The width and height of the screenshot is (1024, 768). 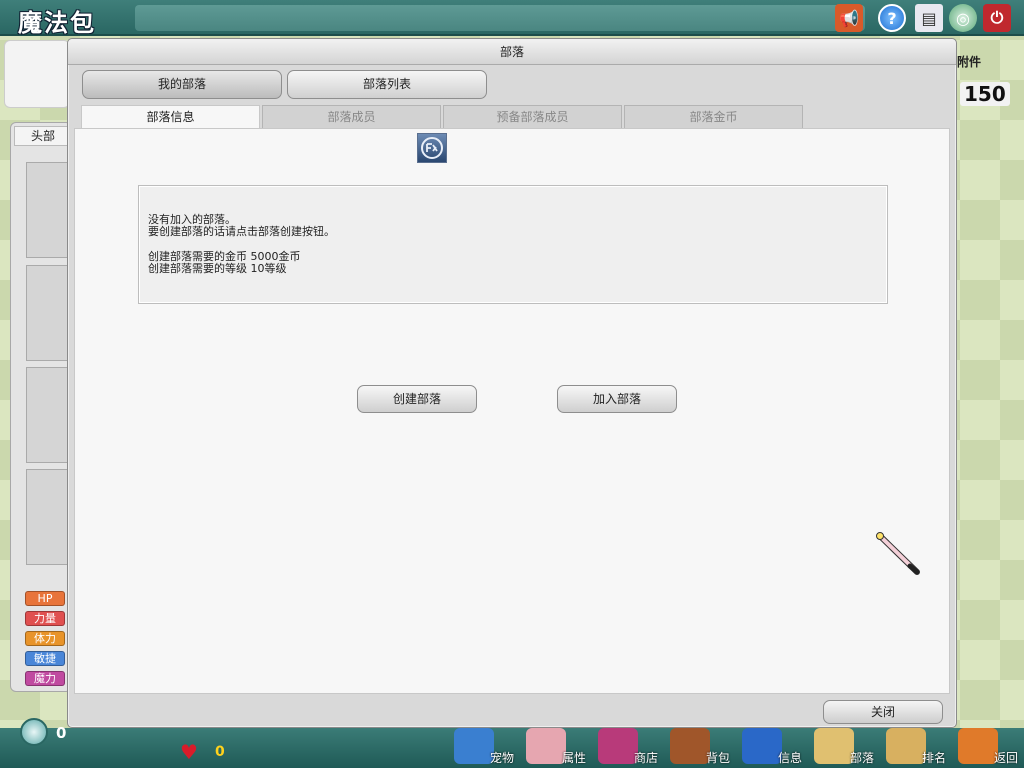 What do you see at coordinates (717, 758) in the screenshot?
I see `nav-label: 背包` at bounding box center [717, 758].